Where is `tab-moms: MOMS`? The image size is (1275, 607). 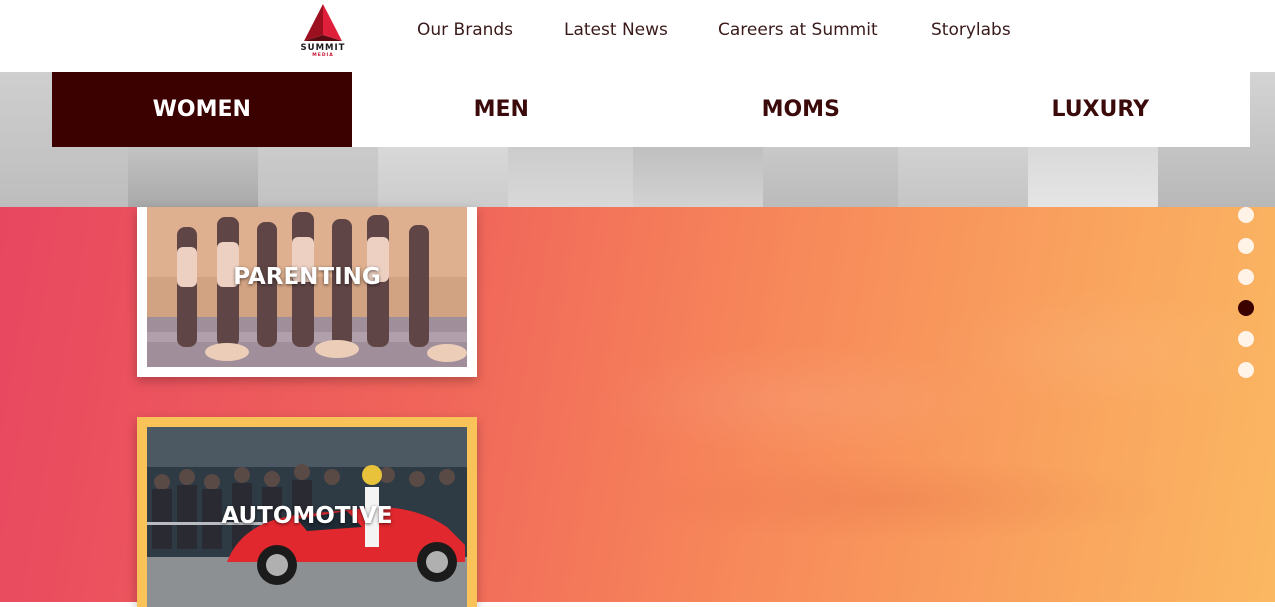 tab-moms: MOMS is located at coordinates (801, 109).